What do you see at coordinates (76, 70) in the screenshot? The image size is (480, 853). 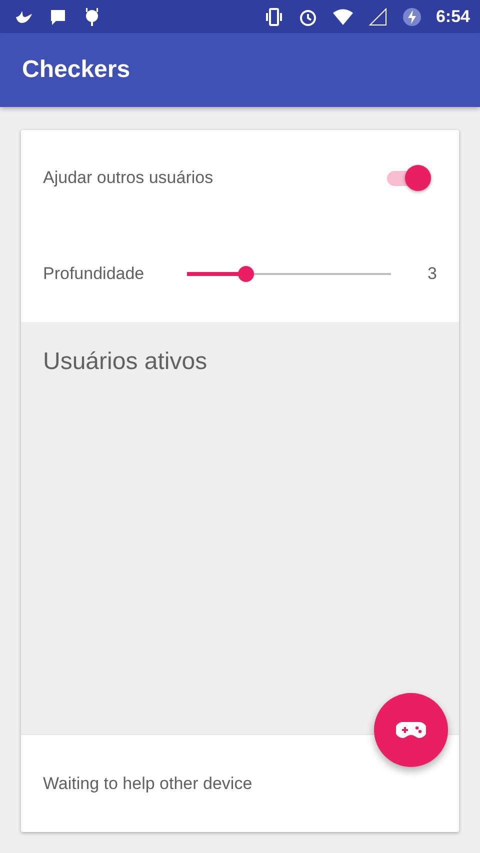 I see `app-title: Checkers` at bounding box center [76, 70].